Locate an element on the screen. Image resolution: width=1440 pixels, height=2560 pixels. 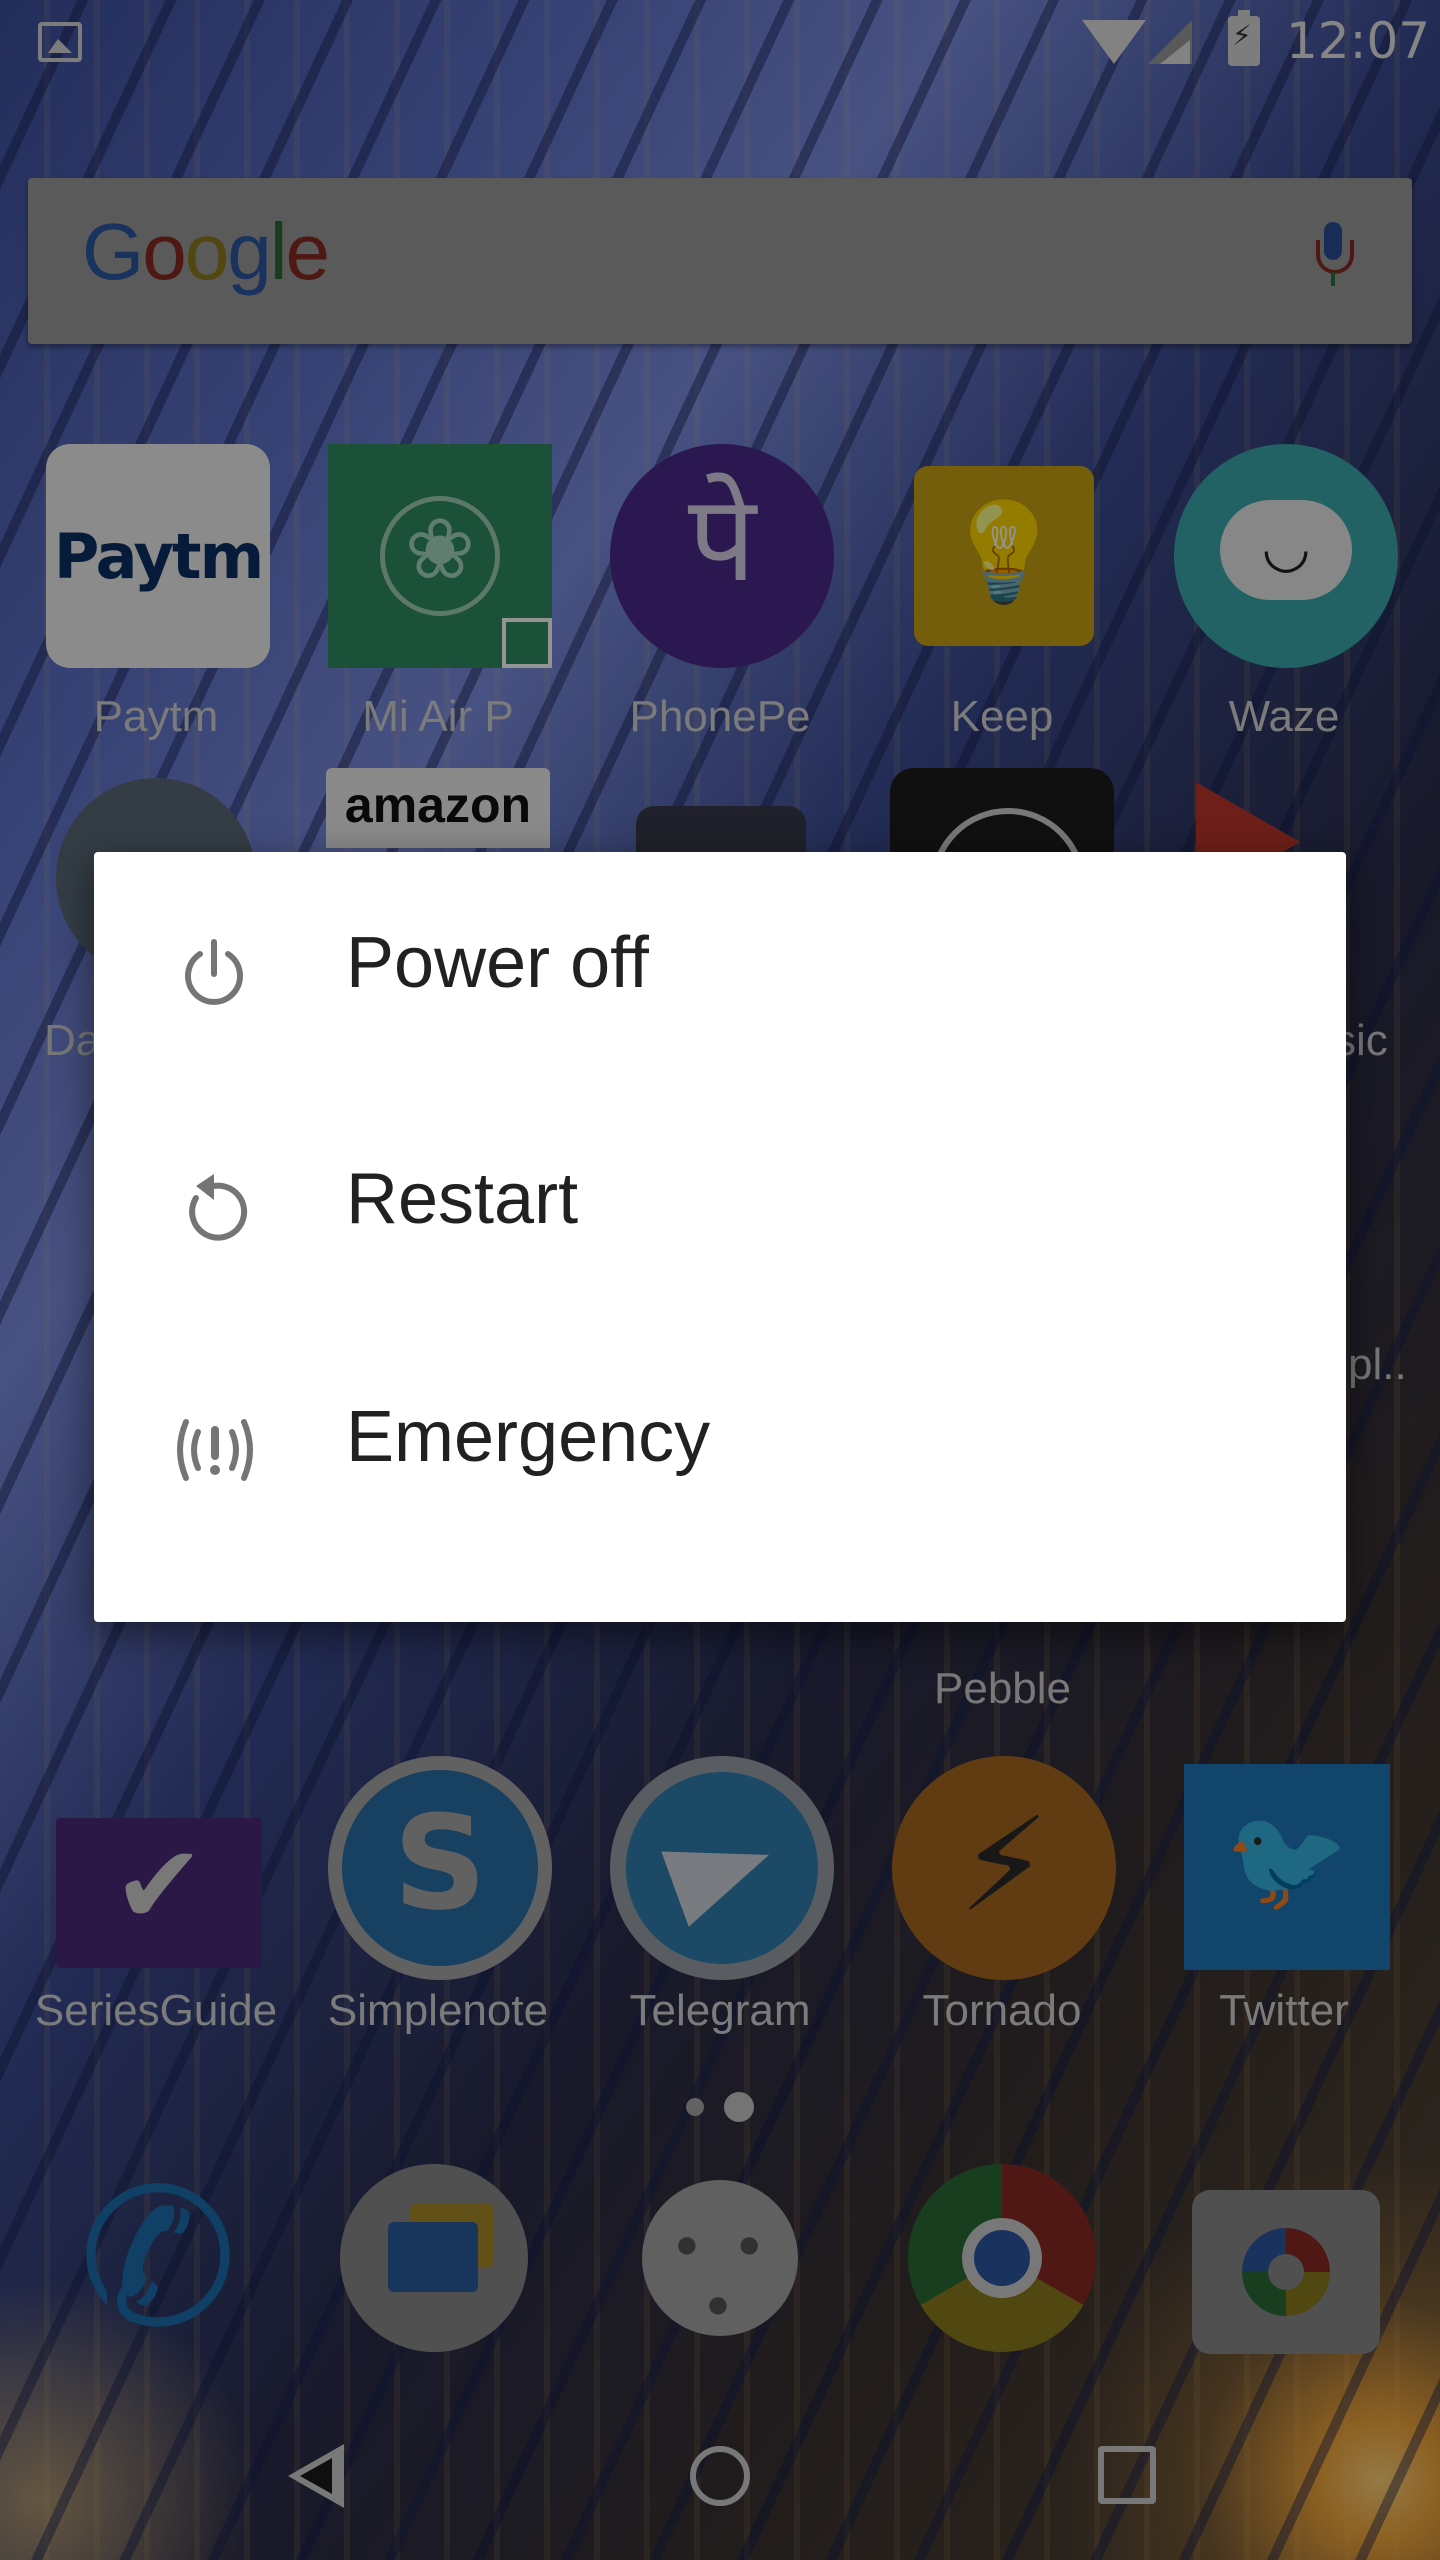
power-off-button: Power off is located at coordinates (720, 970).